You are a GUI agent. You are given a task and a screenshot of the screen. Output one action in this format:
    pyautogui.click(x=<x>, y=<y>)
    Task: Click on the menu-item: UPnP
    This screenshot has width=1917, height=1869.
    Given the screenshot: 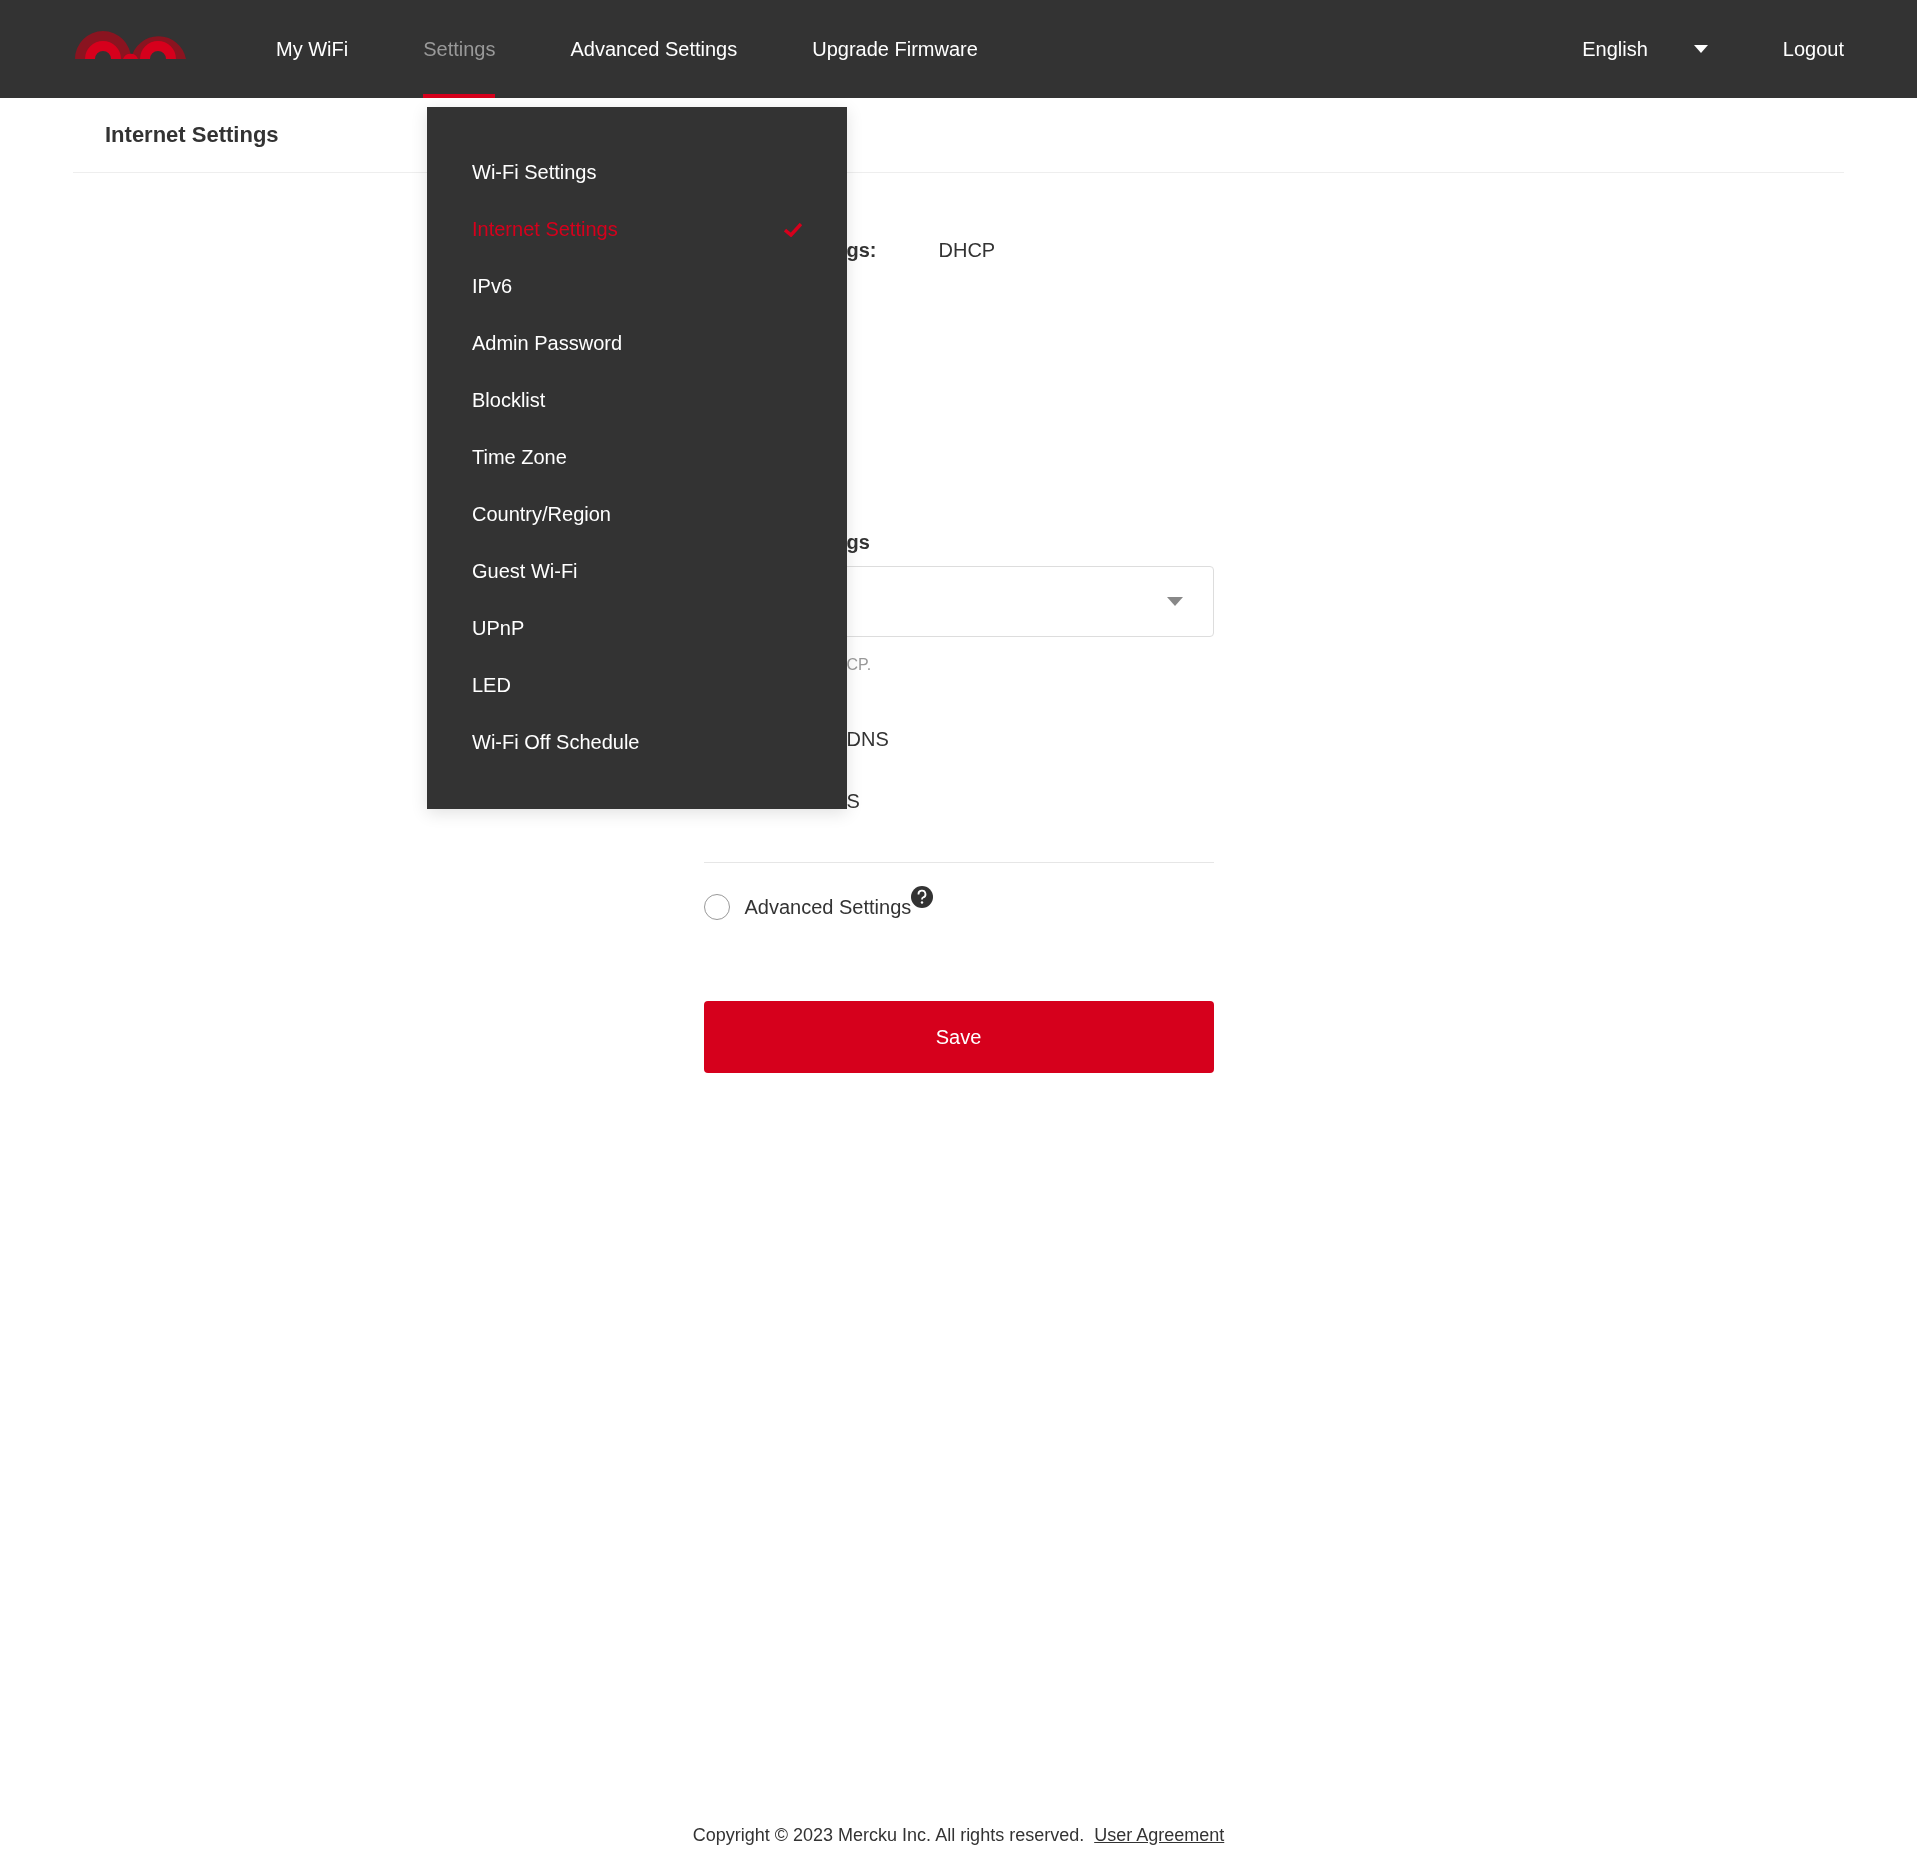 What is the action you would take?
    pyautogui.click(x=637, y=628)
    